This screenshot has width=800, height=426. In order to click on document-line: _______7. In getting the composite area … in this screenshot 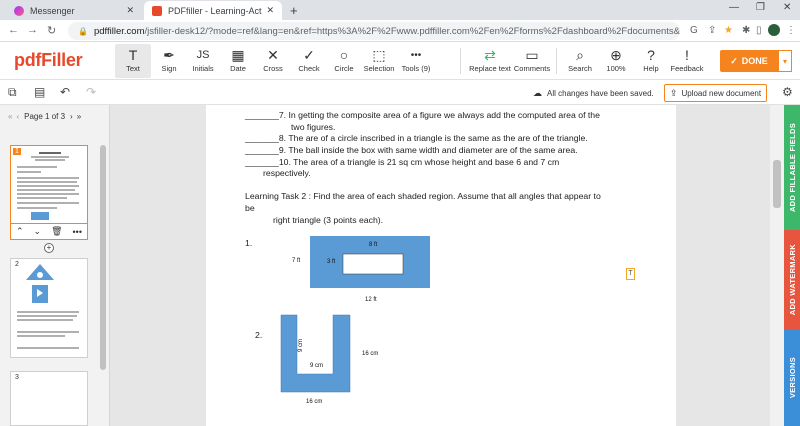, I will do `click(422, 115)`.